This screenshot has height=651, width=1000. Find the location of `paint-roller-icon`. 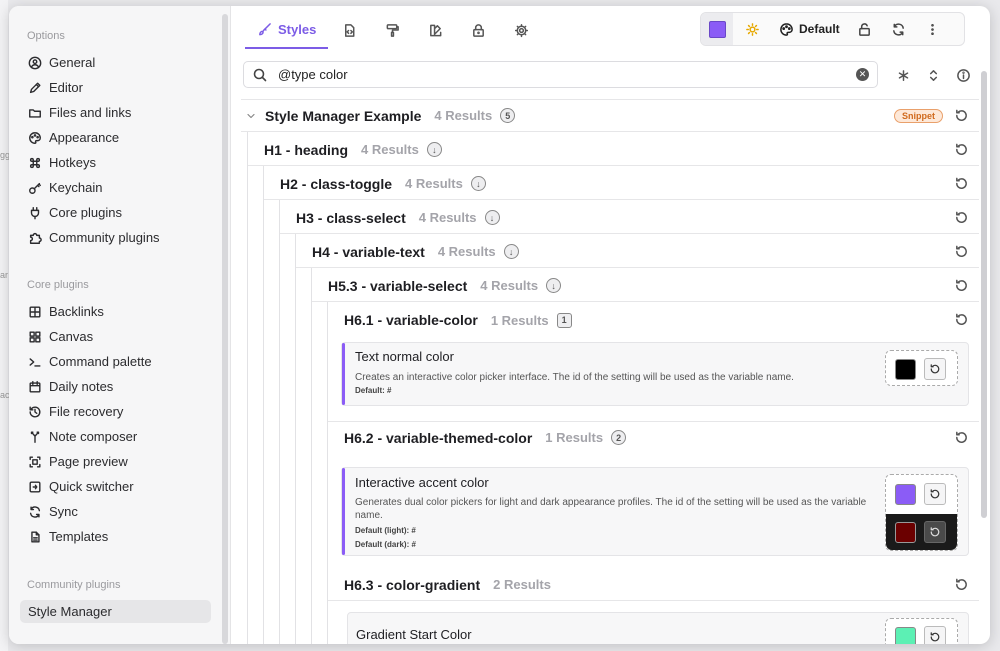

paint-roller-icon is located at coordinates (393, 30).